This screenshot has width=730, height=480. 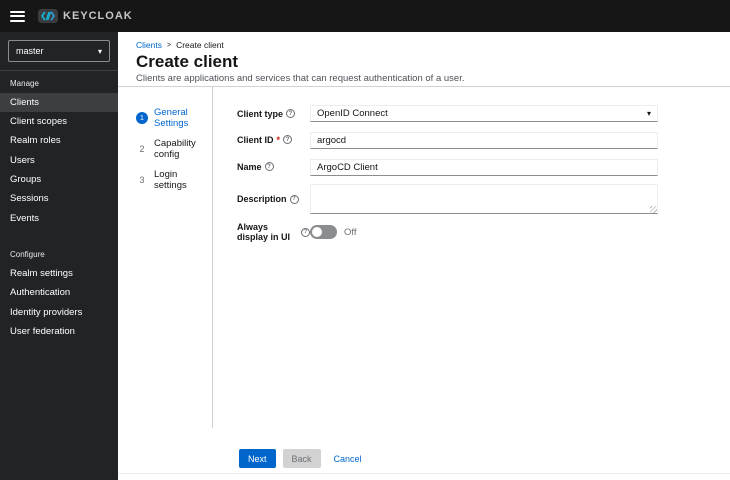 I want to click on field-label: Description ?, so click(x=273, y=199).